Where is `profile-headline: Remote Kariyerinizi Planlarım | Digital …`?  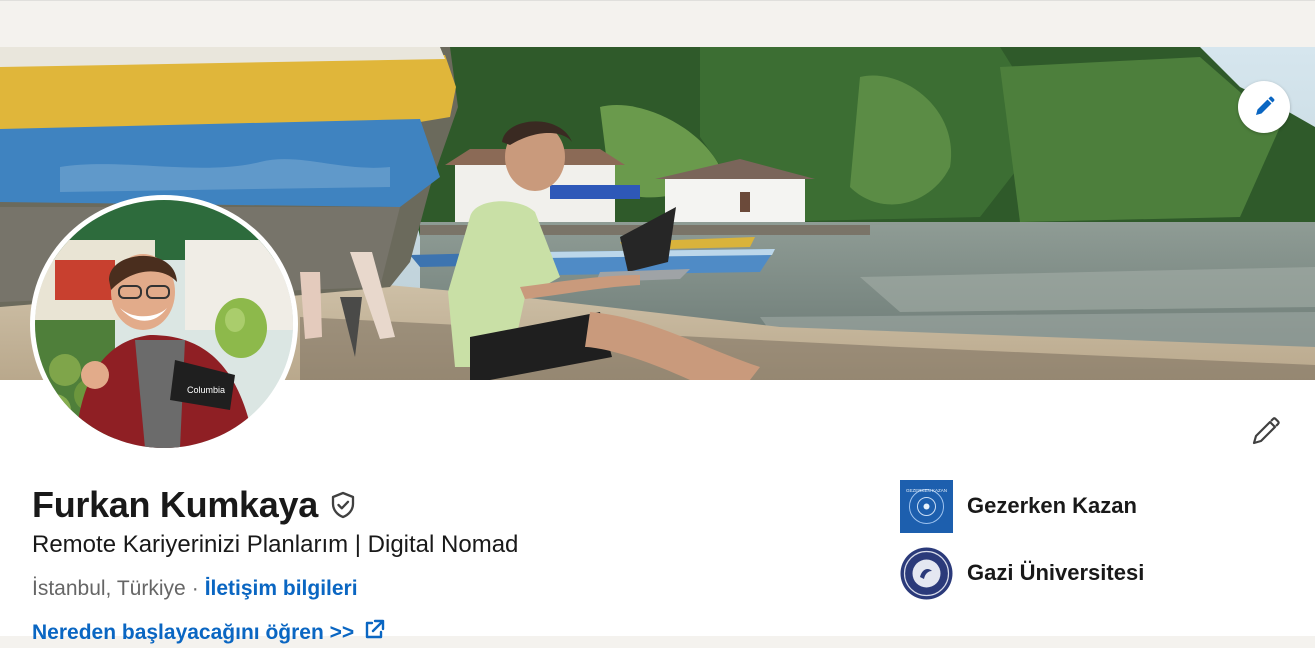 profile-headline: Remote Kariyerinizi Planlarım | Digital … is located at coordinates (275, 544).